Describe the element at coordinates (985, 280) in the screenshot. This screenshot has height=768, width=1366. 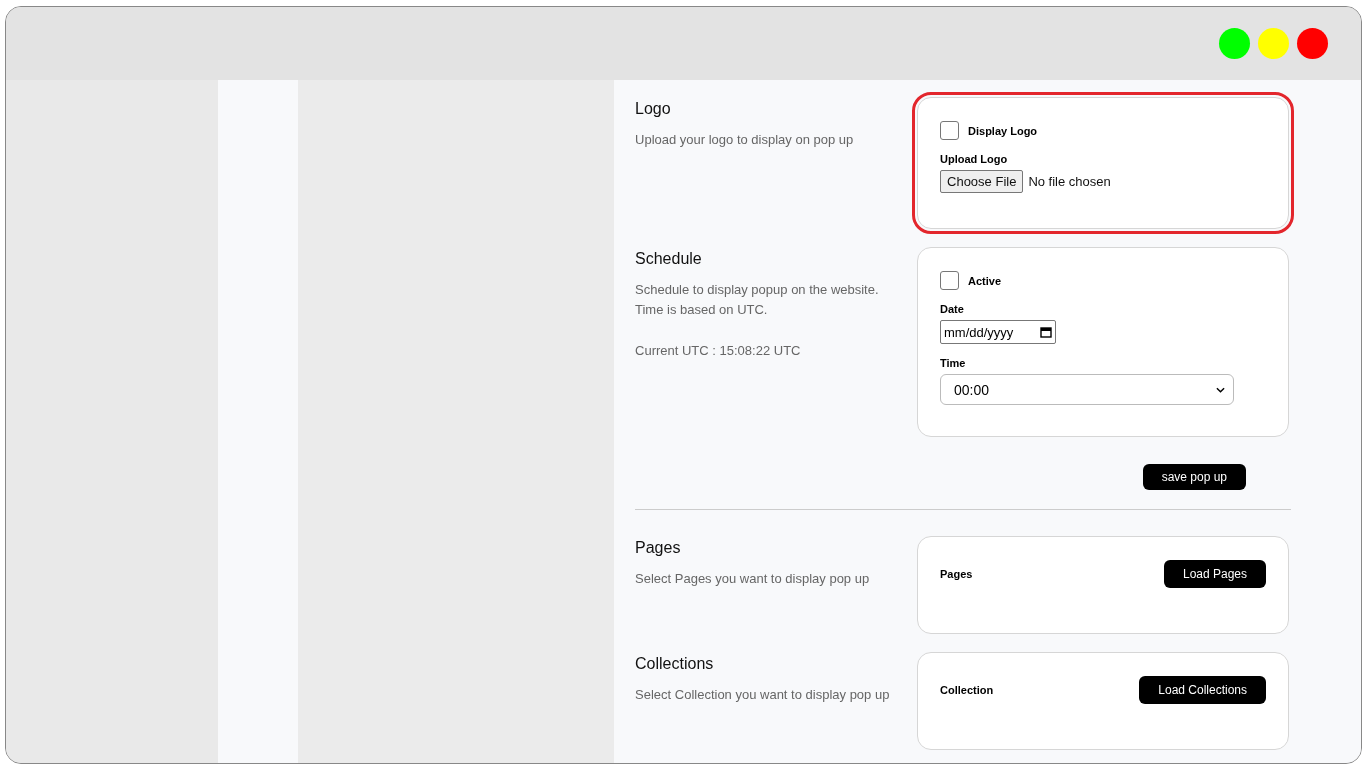
I see `checkbox-label: Active` at that location.